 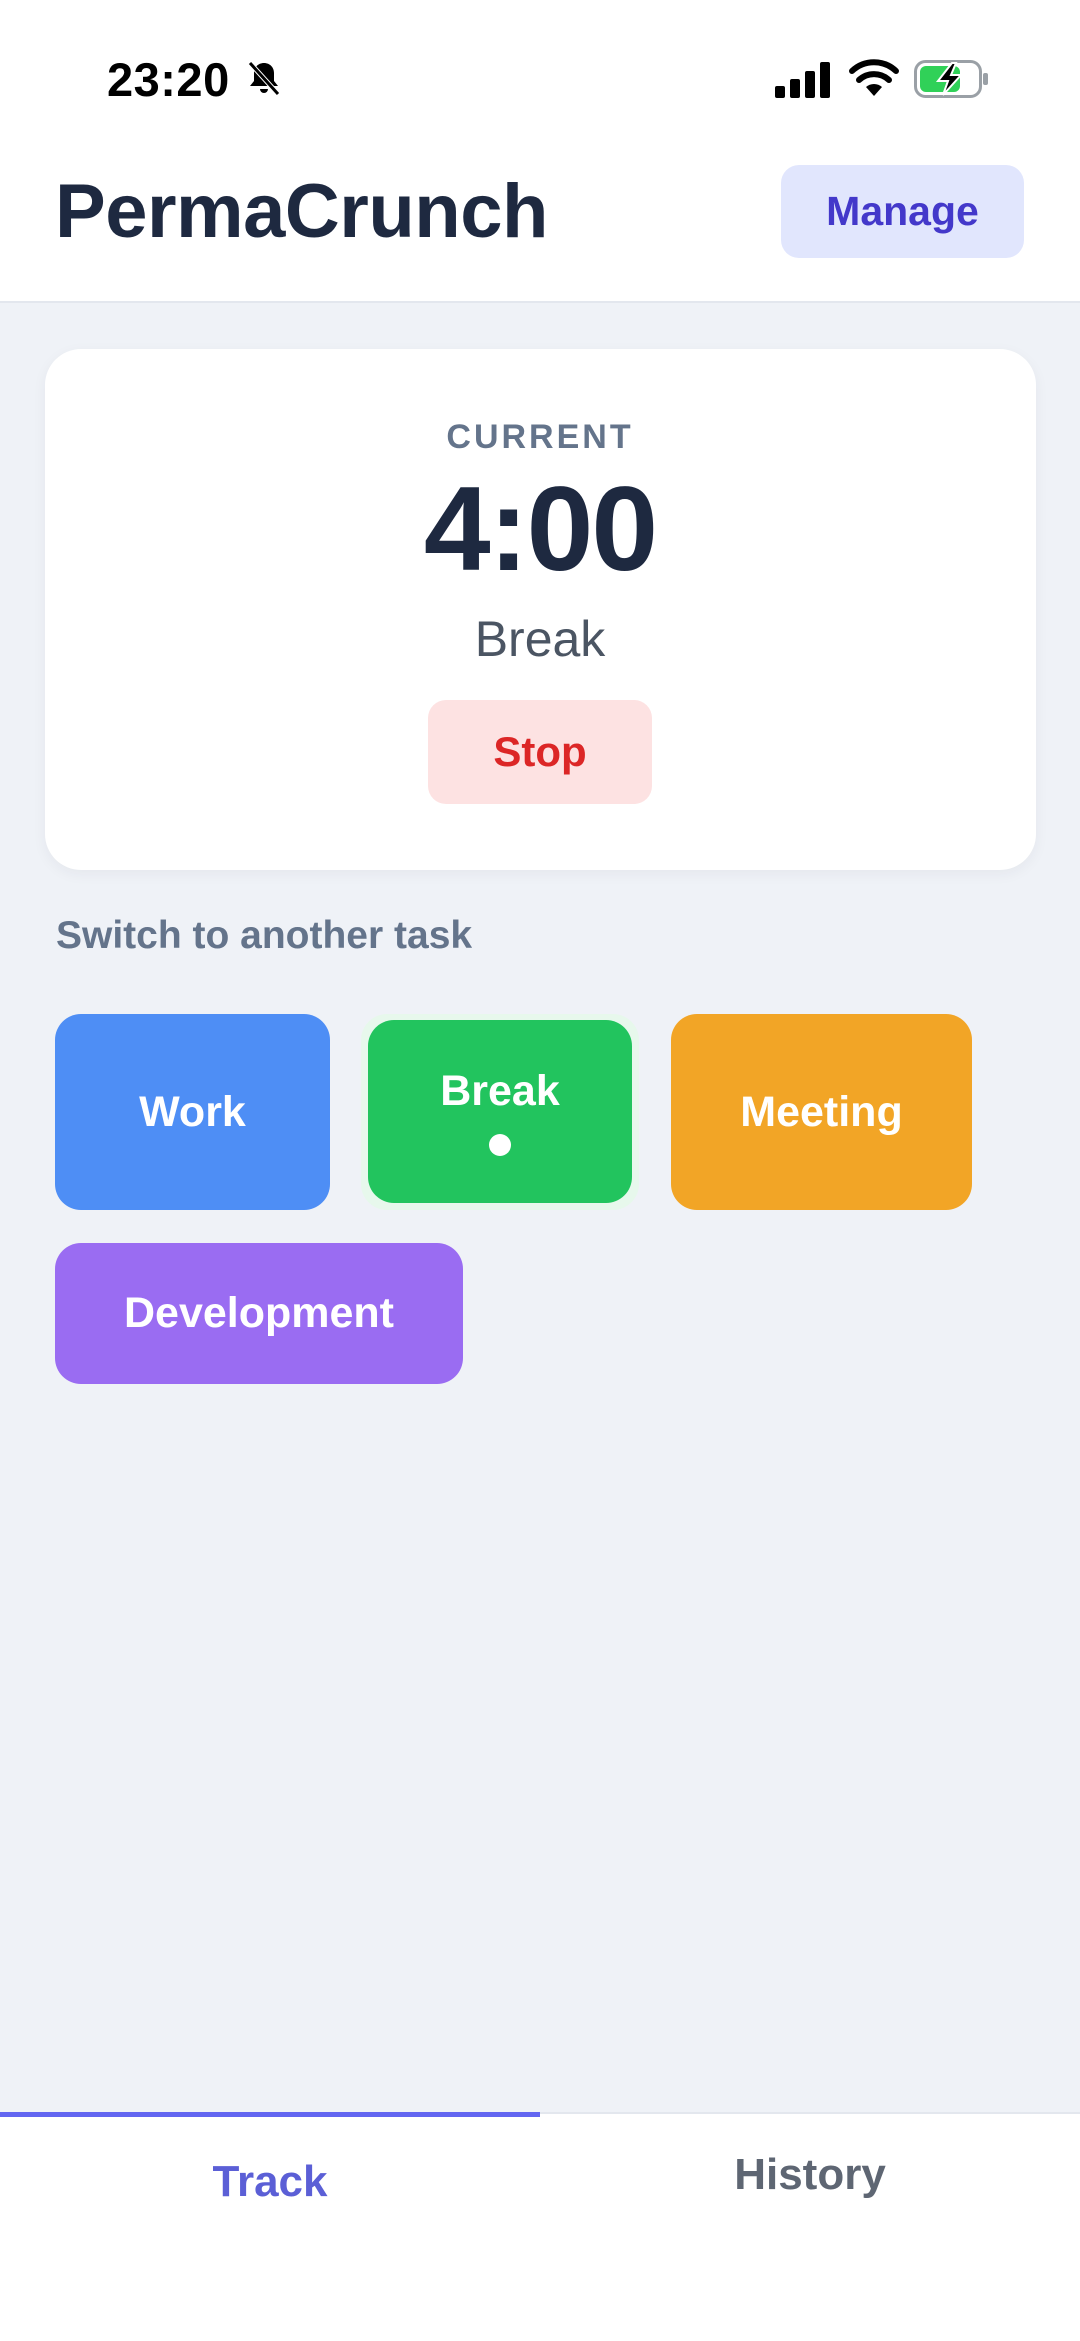 I want to click on task-tile-meeting: Meeting, so click(x=821, y=1112).